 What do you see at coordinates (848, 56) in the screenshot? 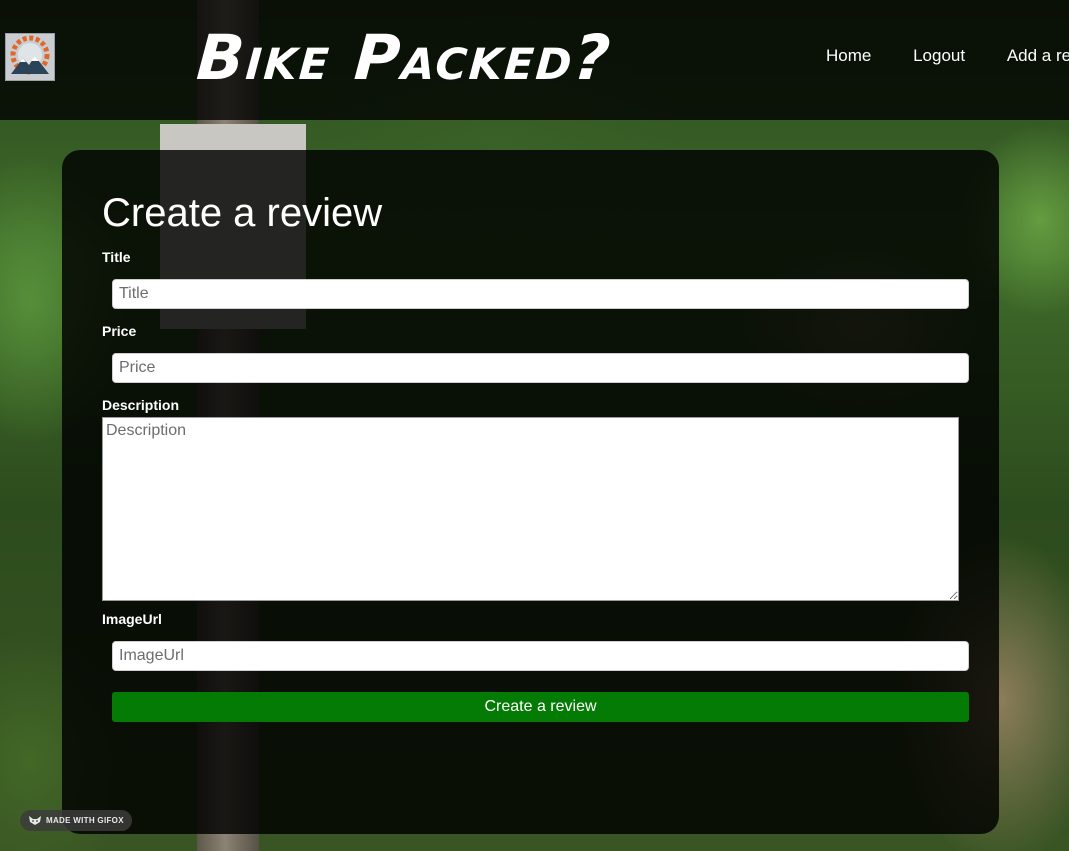
I see `nav-home-link: Home` at bounding box center [848, 56].